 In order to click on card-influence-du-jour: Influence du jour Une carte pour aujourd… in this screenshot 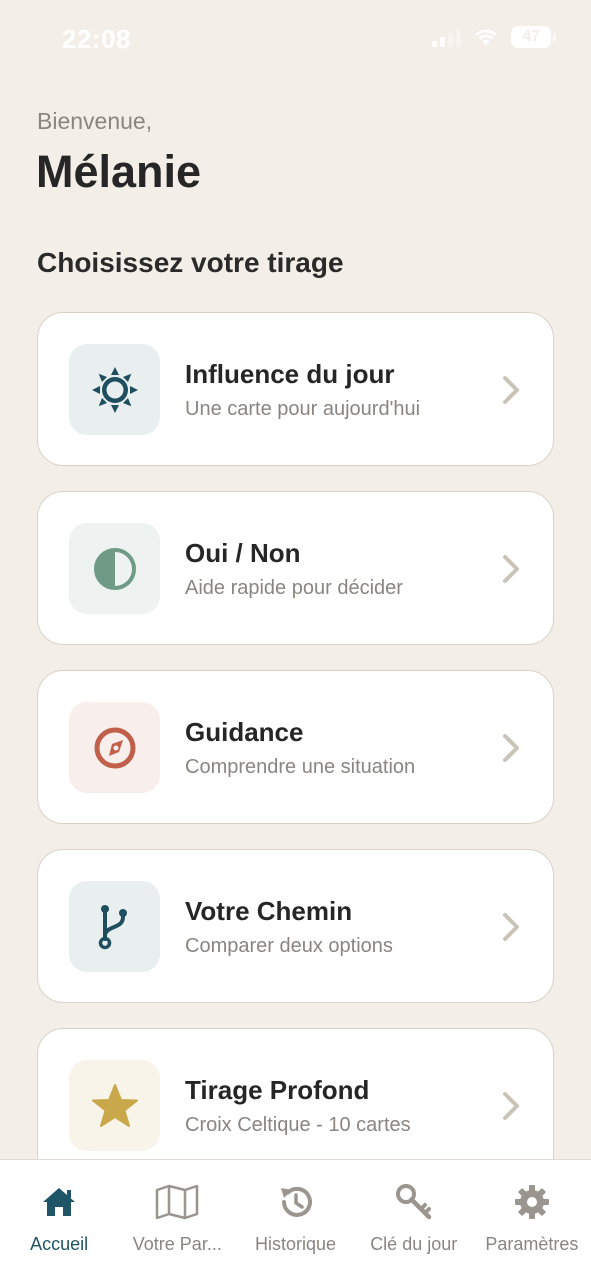, I will do `click(295, 389)`.